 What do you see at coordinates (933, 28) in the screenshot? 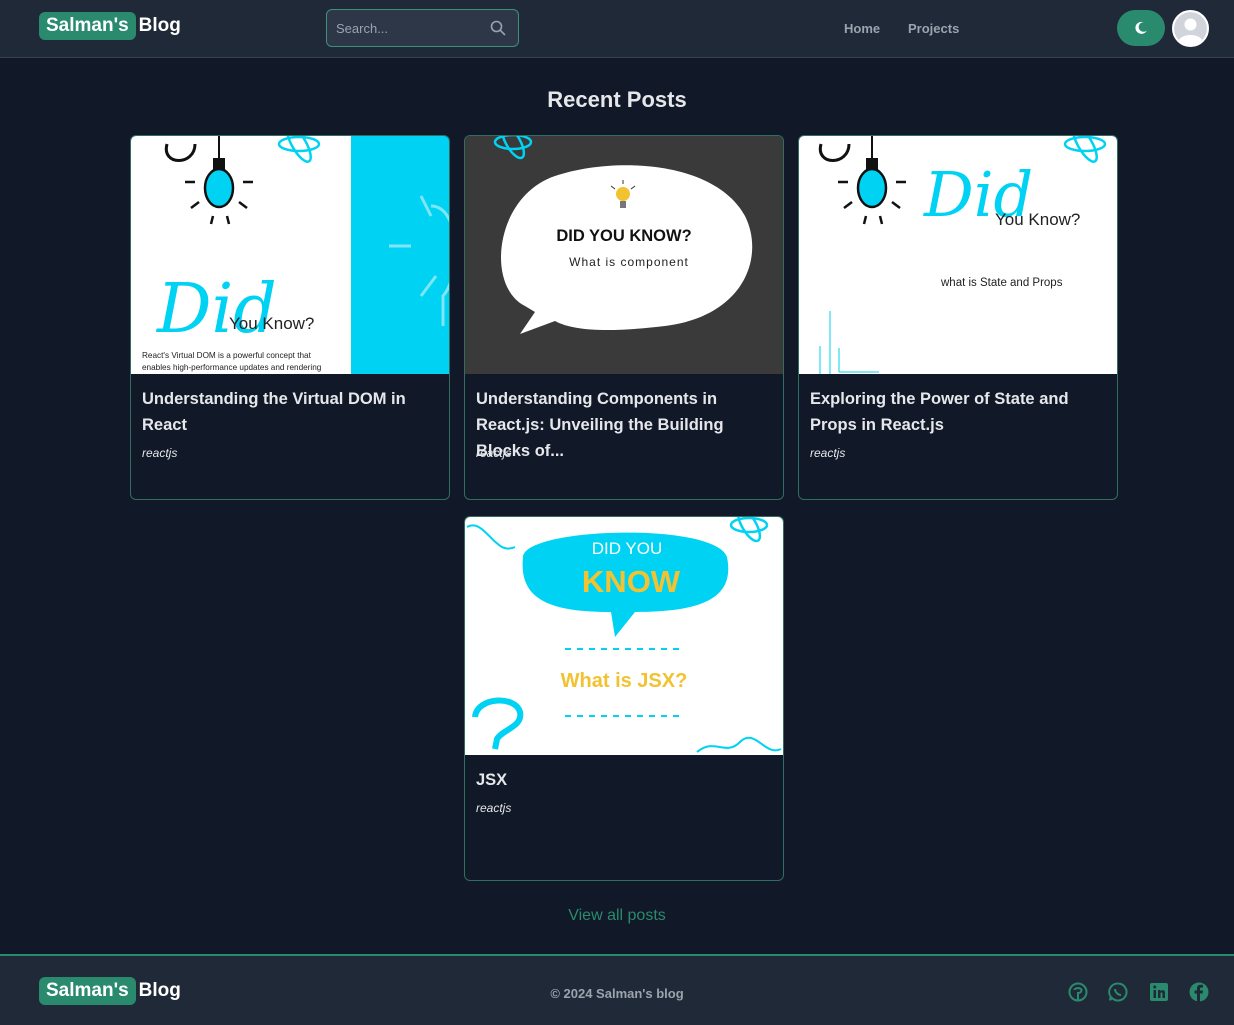
I see `nav-projects-link: Projects` at bounding box center [933, 28].